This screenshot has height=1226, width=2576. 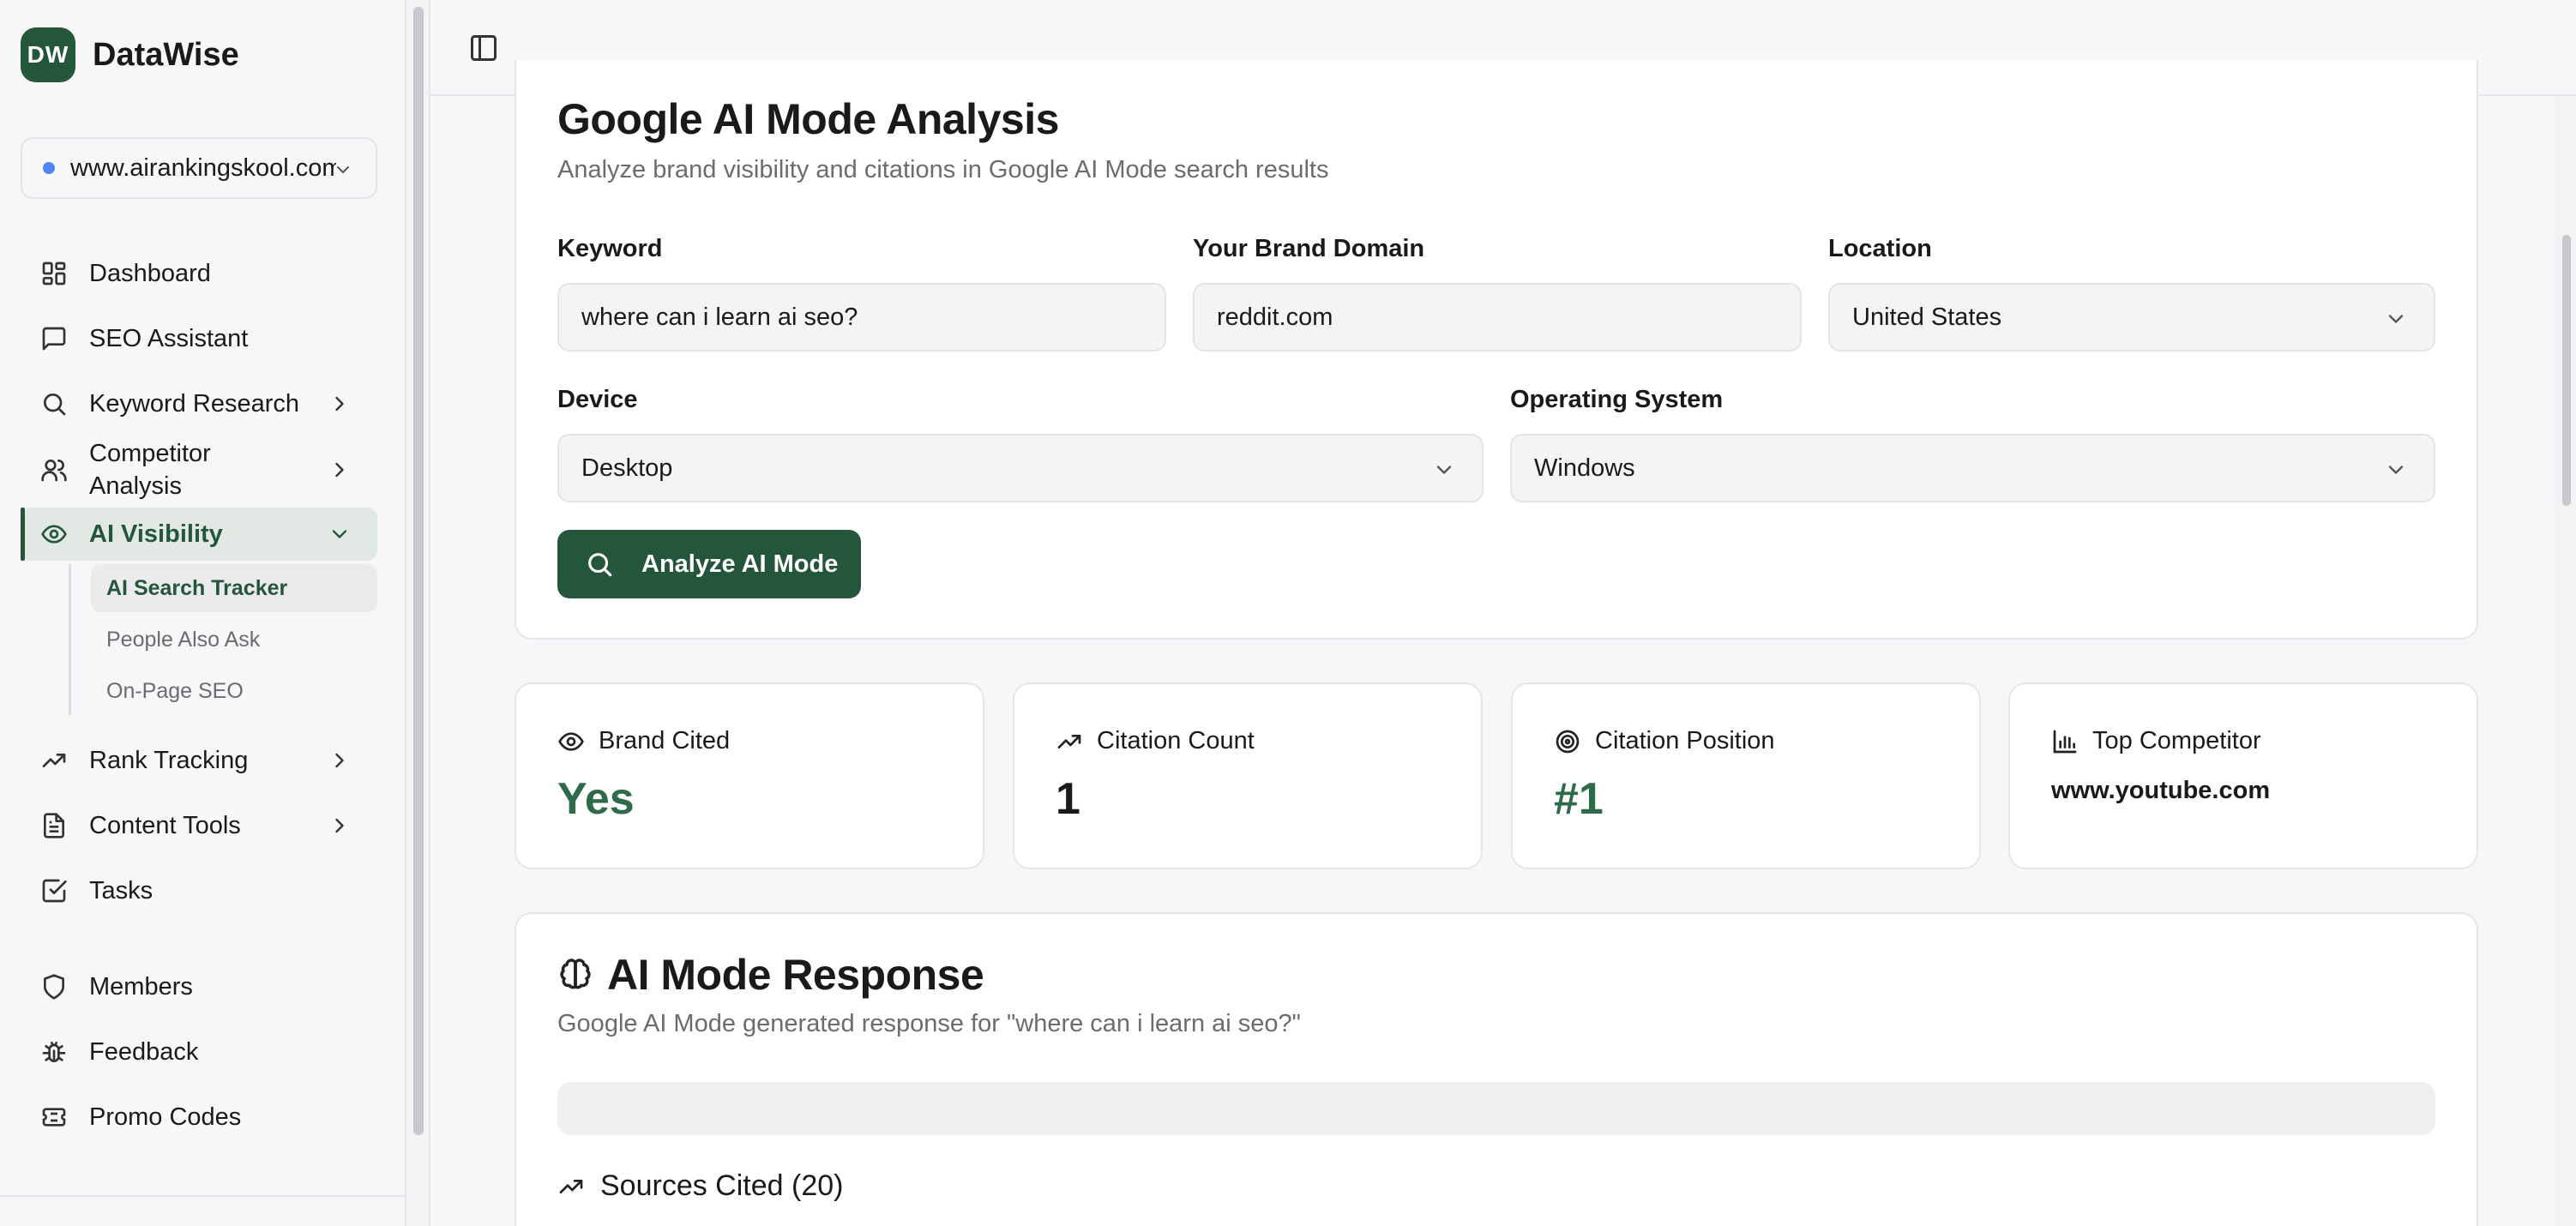 I want to click on users-icon, so click(x=54, y=469).